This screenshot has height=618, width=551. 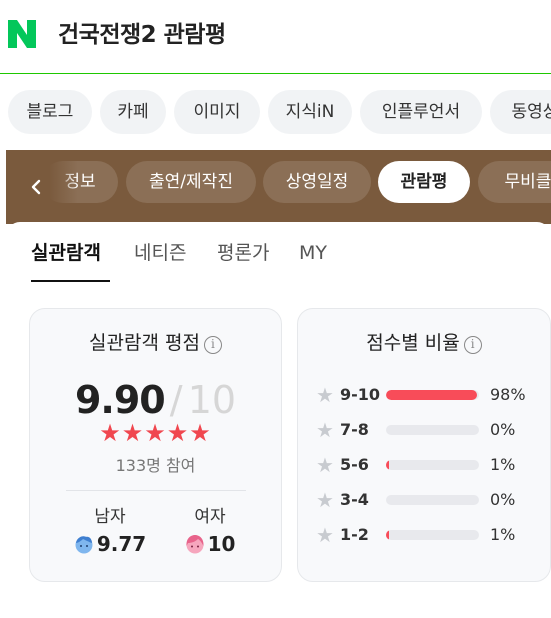 I want to click on max-score: 10, so click(x=212, y=400).